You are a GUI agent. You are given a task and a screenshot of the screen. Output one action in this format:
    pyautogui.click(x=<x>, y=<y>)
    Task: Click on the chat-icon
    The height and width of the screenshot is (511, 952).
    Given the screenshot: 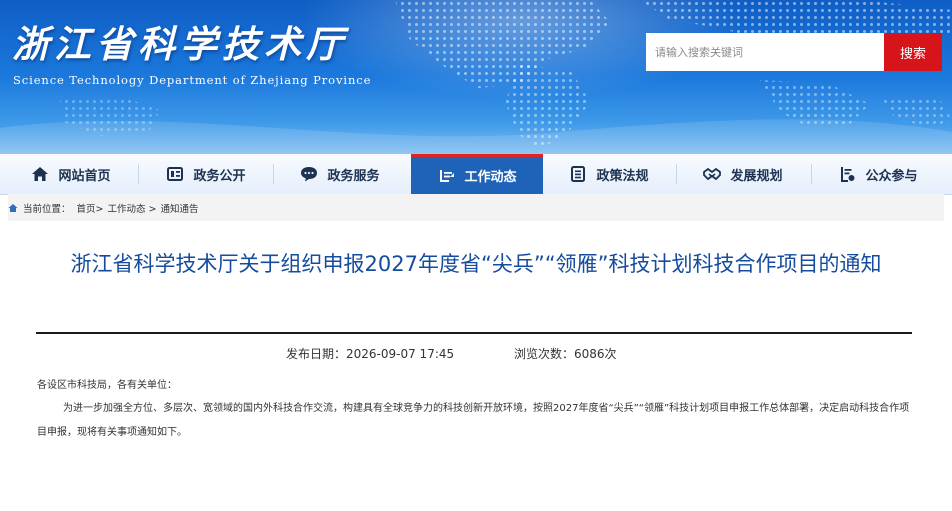 What is the action you would take?
    pyautogui.click(x=309, y=174)
    